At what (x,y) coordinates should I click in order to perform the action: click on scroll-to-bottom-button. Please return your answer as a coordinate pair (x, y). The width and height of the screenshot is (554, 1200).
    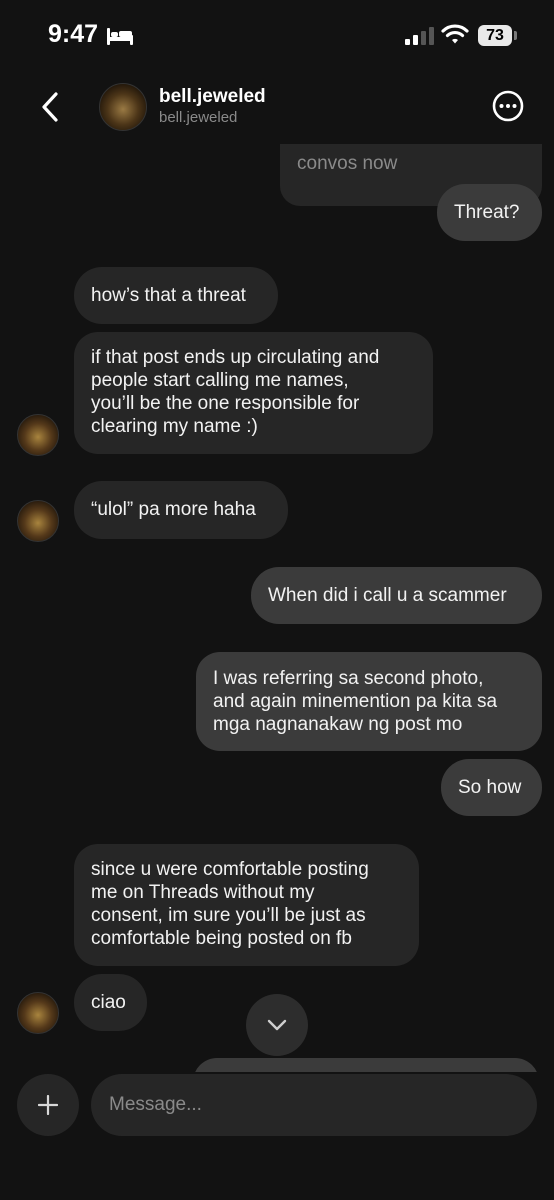
    Looking at the image, I should click on (277, 1025).